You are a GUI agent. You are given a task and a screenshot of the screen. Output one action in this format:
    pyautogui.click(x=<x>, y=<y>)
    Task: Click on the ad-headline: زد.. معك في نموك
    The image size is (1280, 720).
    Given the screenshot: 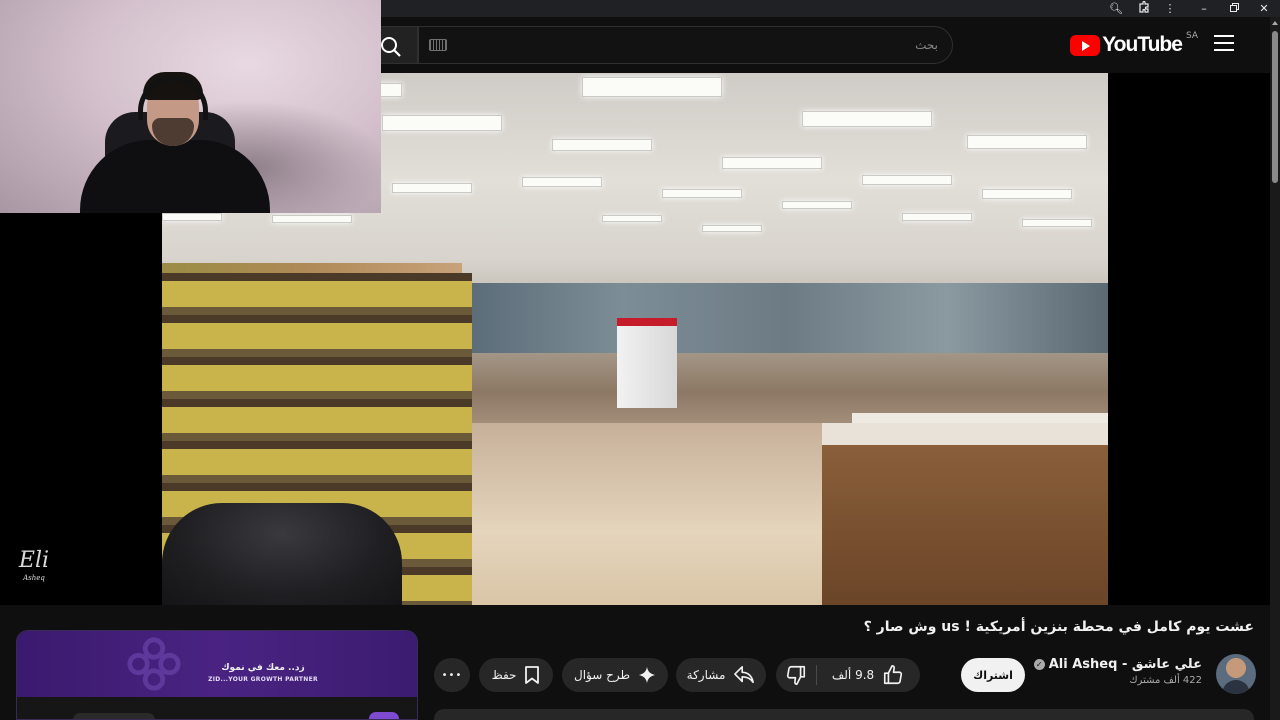 What is the action you would take?
    pyautogui.click(x=263, y=668)
    